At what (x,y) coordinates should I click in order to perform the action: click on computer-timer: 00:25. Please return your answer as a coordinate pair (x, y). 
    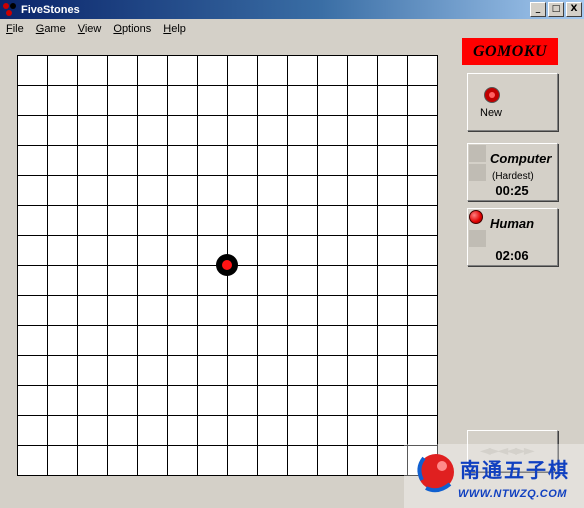
    Looking at the image, I should click on (512, 190).